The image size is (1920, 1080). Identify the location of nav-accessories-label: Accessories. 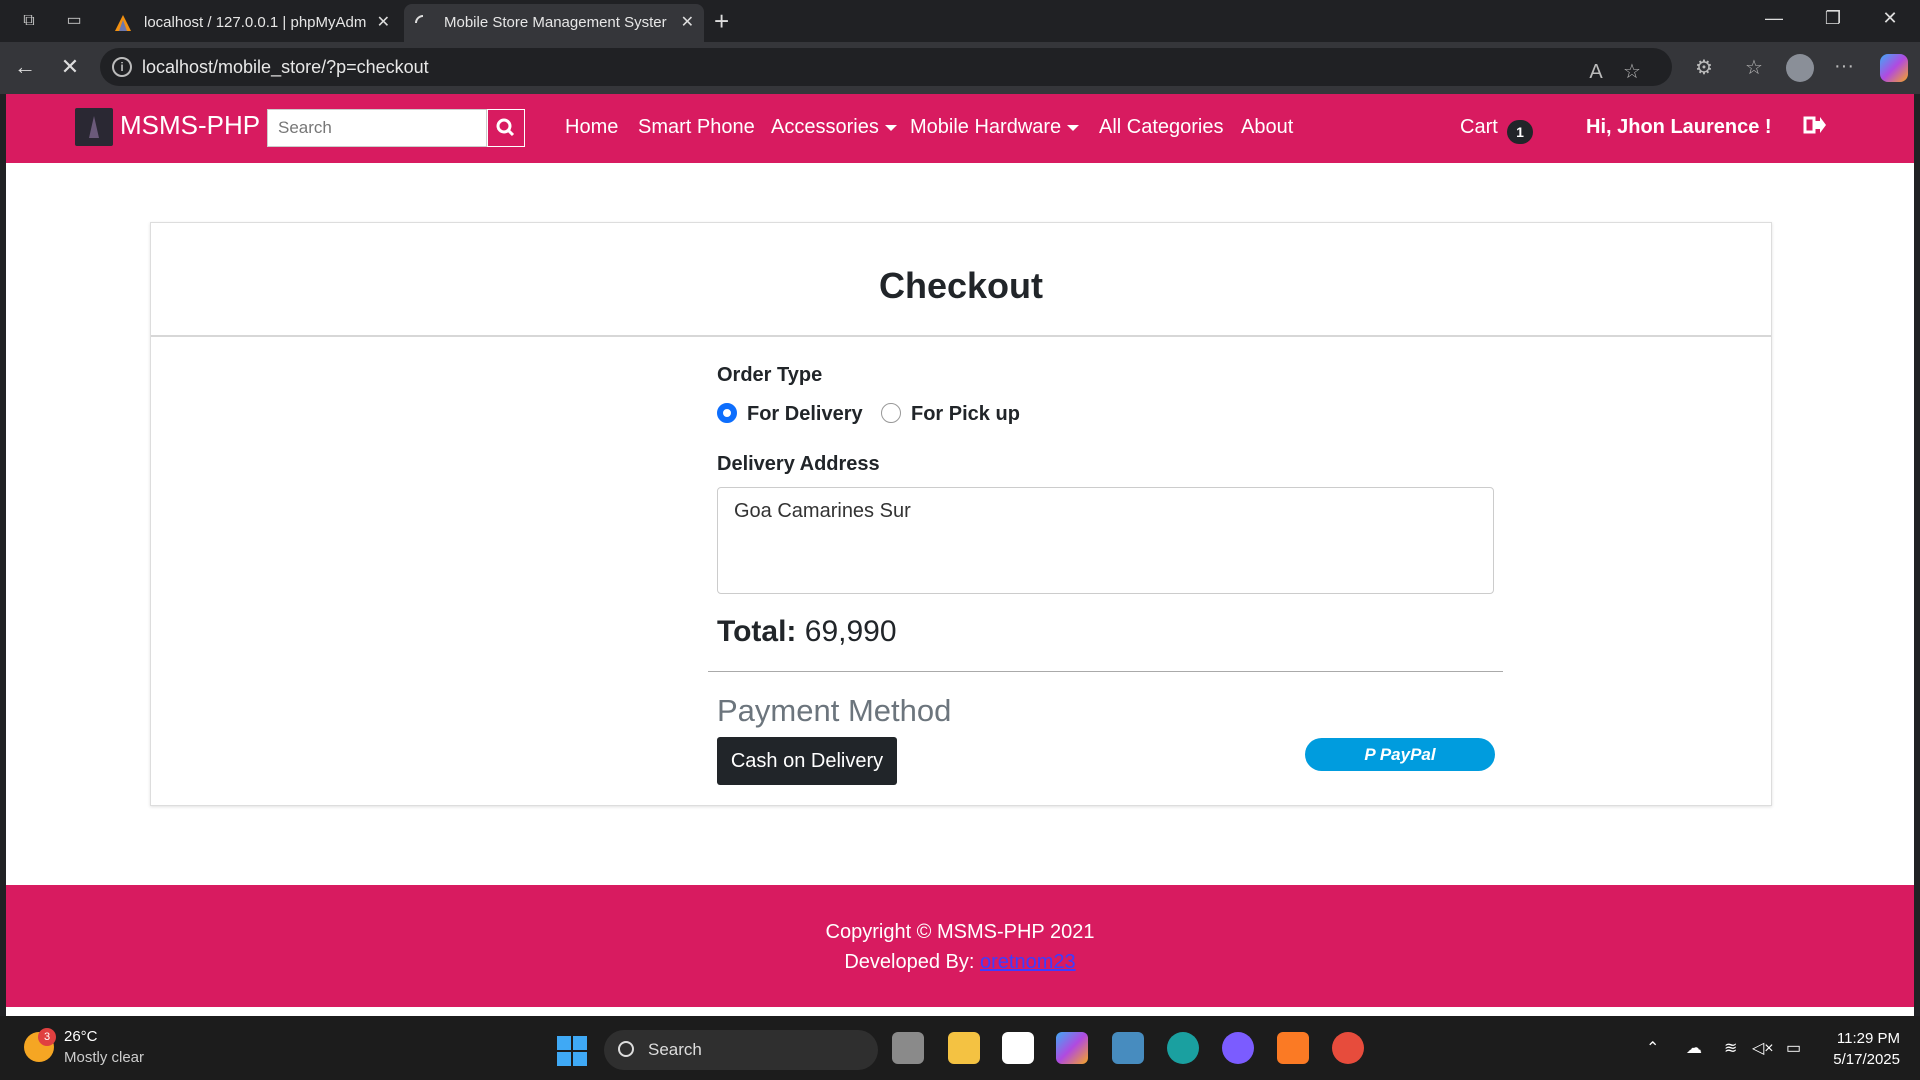
(825, 127).